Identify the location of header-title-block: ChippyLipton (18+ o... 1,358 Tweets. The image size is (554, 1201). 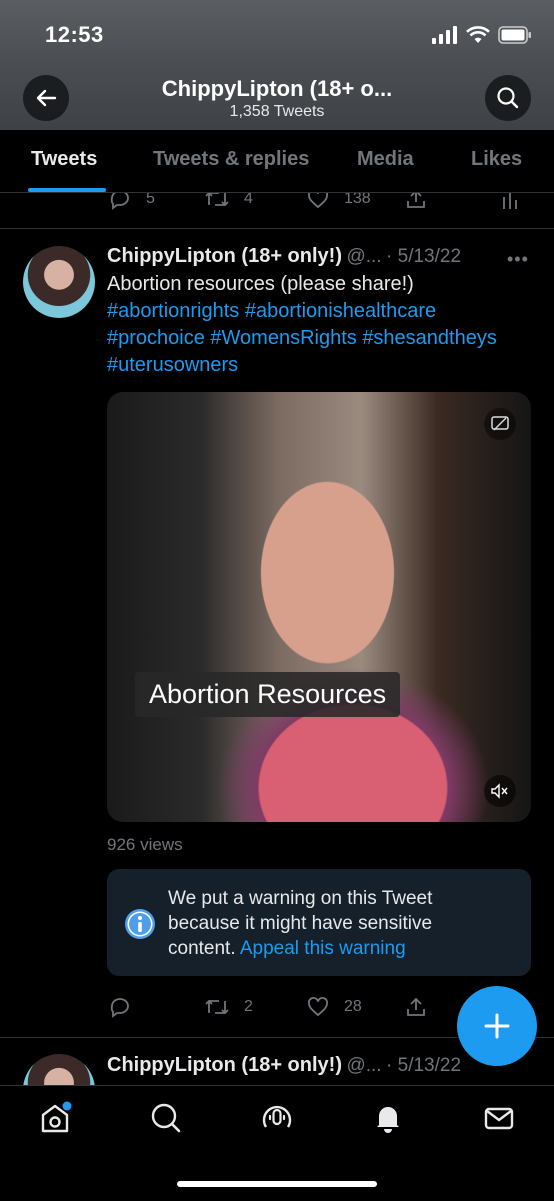
(277, 98).